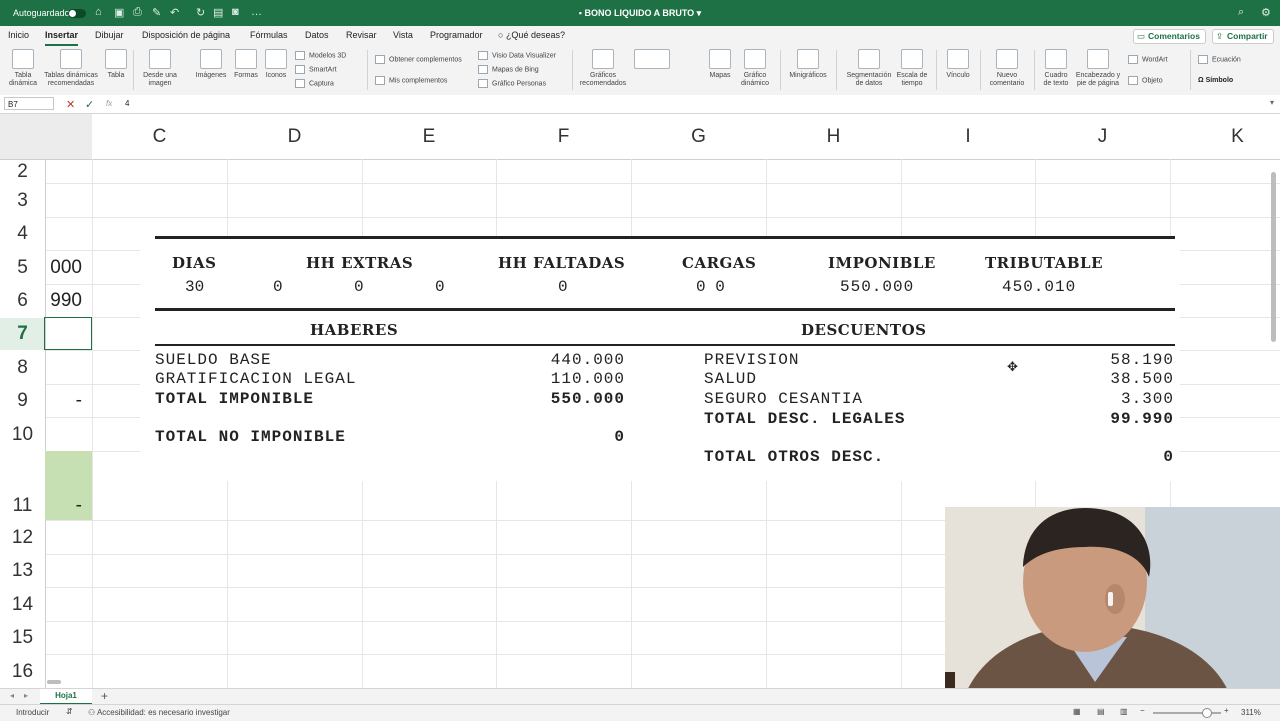 The width and height of the screenshot is (1280, 721). I want to click on tab-programador: Programador, so click(456, 35).